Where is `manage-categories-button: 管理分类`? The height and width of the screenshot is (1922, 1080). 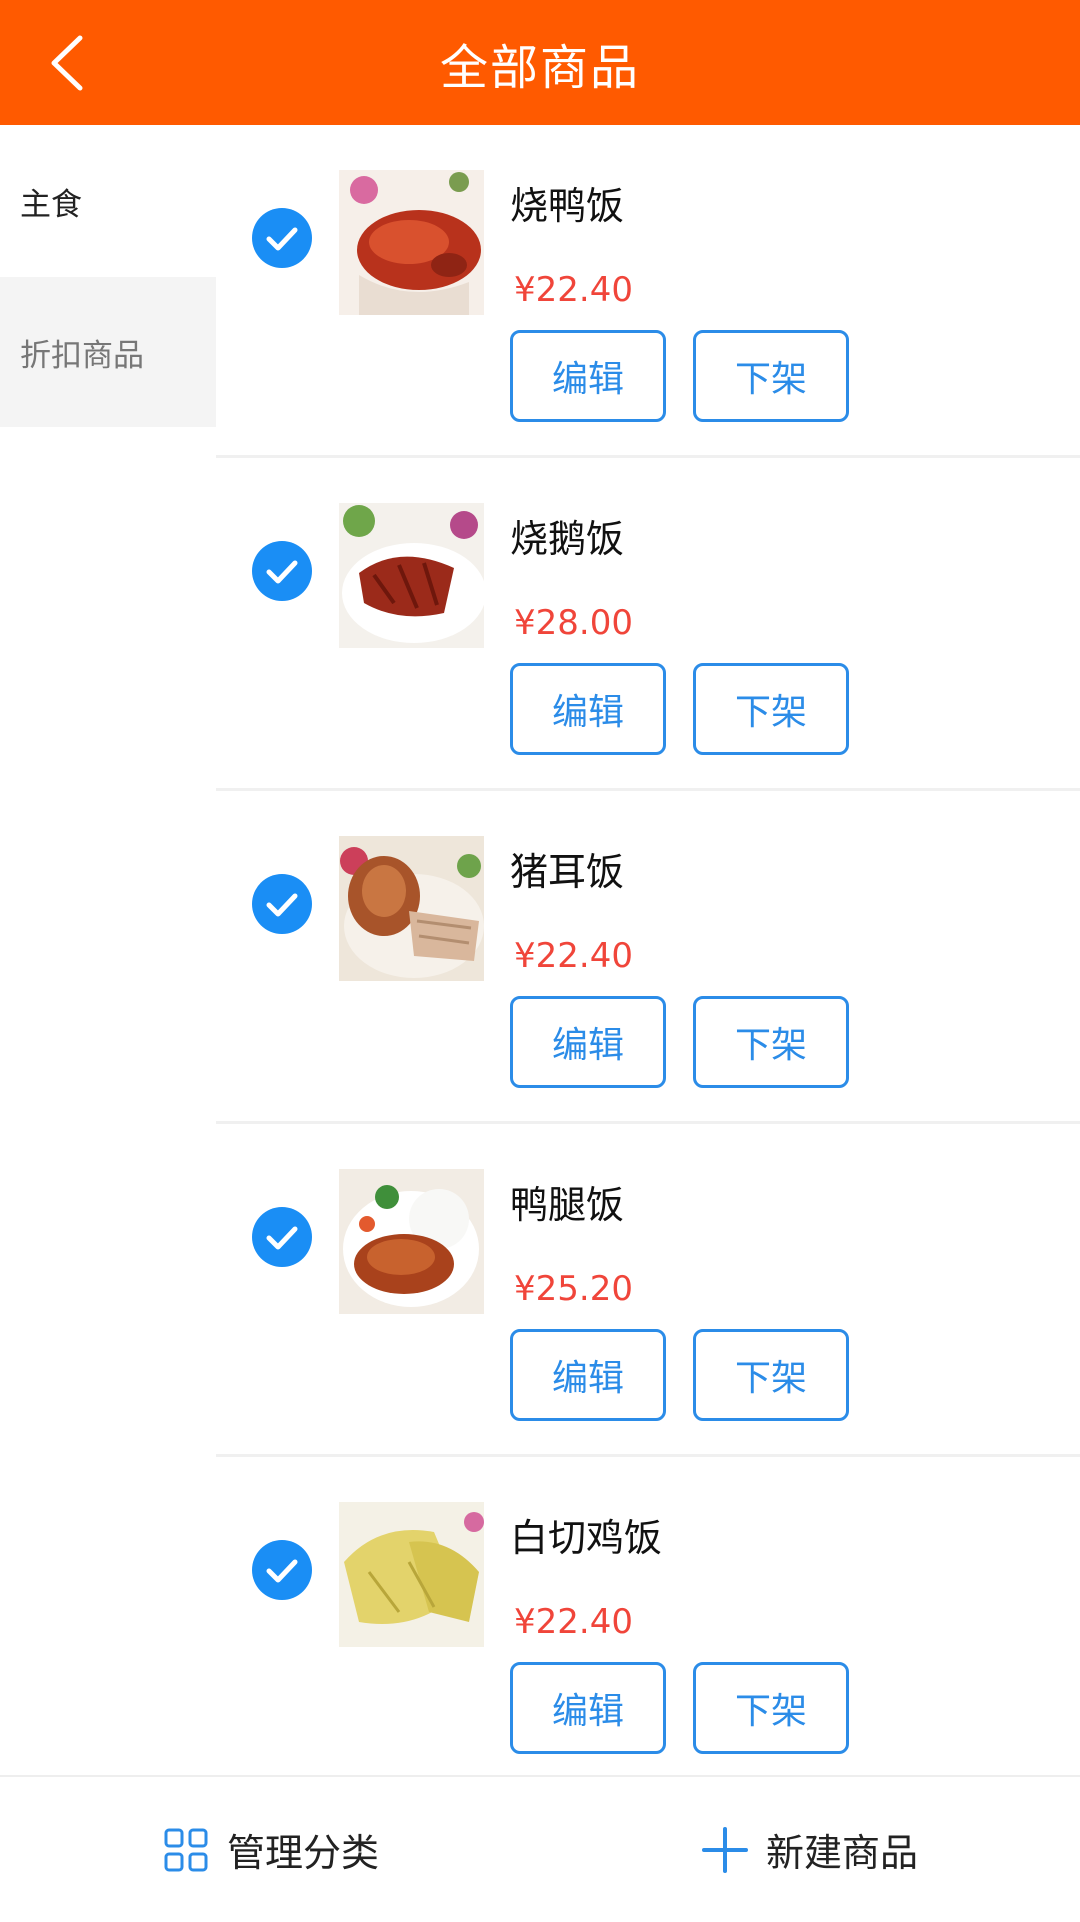
manage-categories-button: 管理分类 is located at coordinates (271, 1849).